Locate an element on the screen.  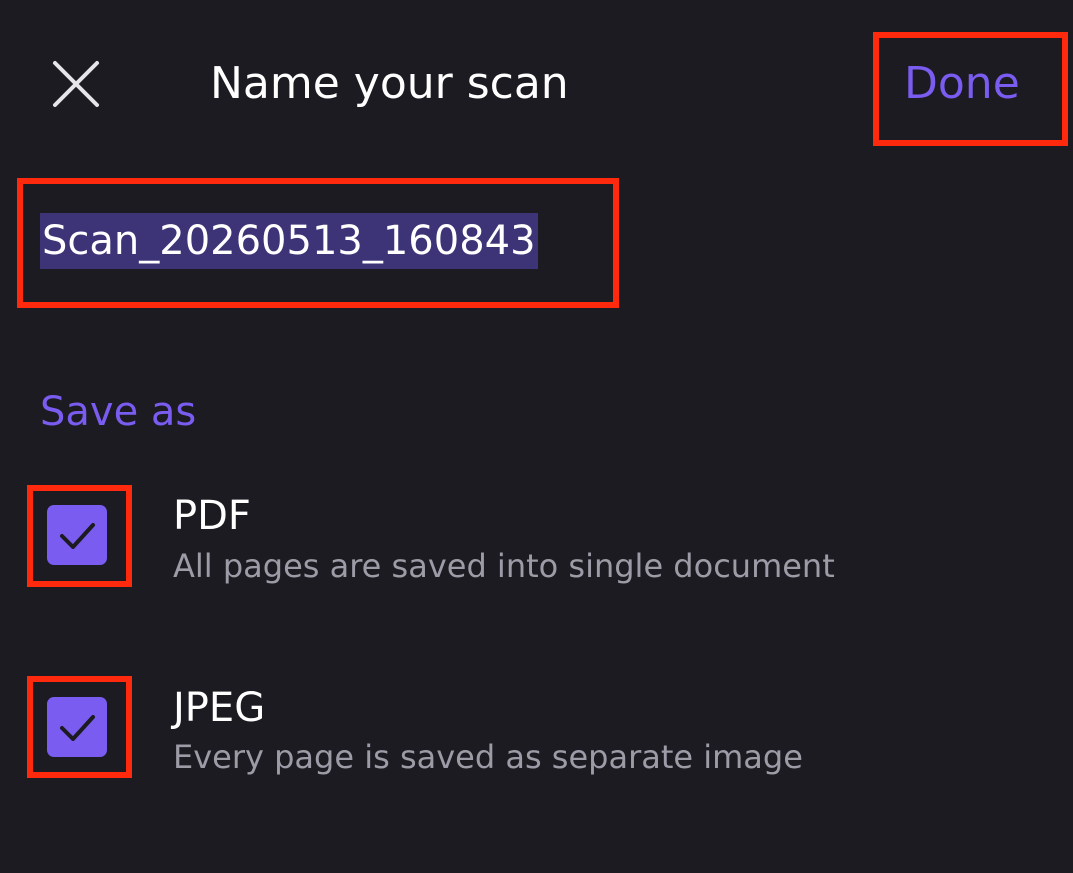
pdf-checkbox is located at coordinates (77, 535).